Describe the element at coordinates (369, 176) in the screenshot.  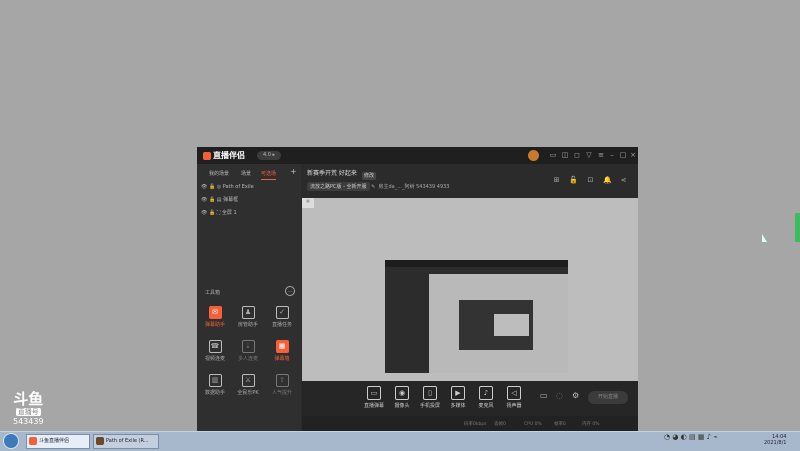
I see `edit-title-button: 修改` at that location.